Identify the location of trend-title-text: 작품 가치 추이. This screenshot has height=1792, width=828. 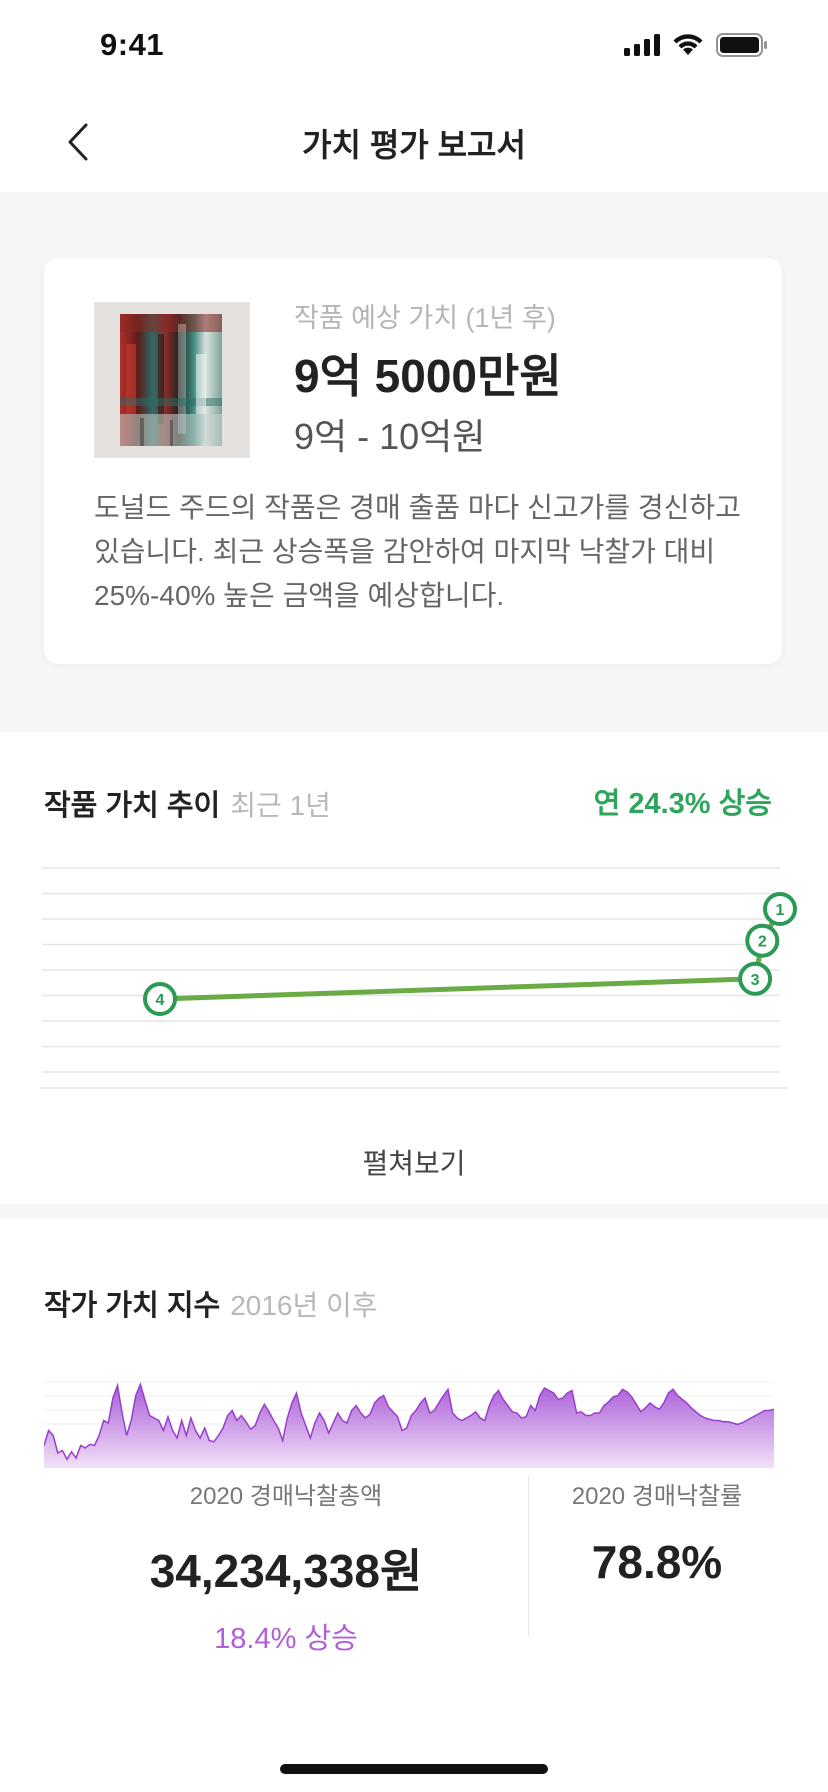
(132, 806).